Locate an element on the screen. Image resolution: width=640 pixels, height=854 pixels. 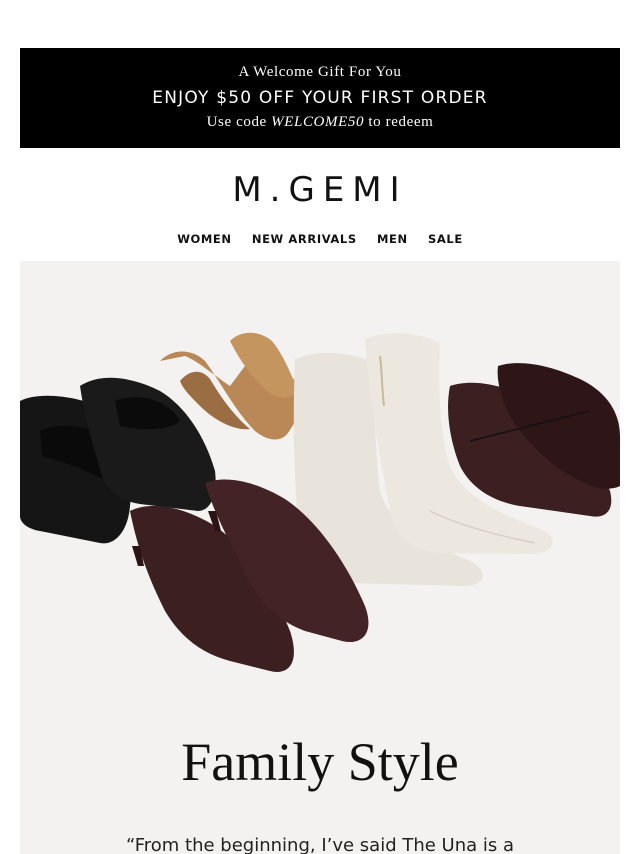
burgundy-ballet-flats is located at coordinates (534, 440).